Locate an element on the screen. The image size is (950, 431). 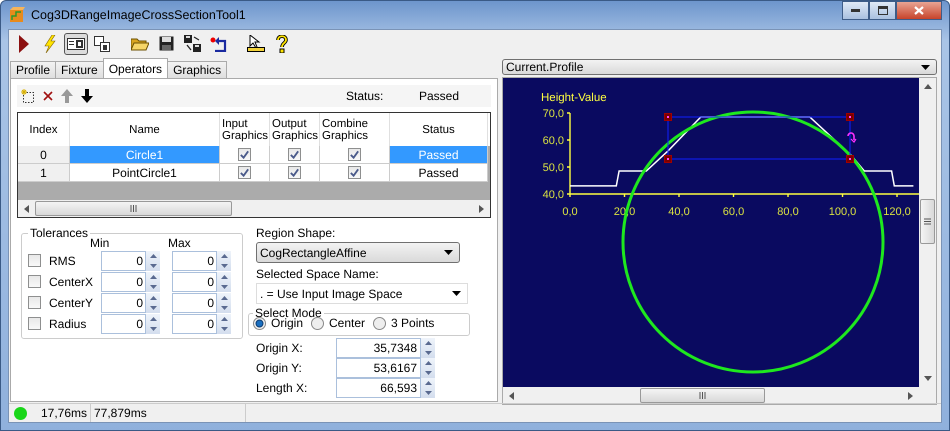
delete-icon is located at coordinates (48, 96).